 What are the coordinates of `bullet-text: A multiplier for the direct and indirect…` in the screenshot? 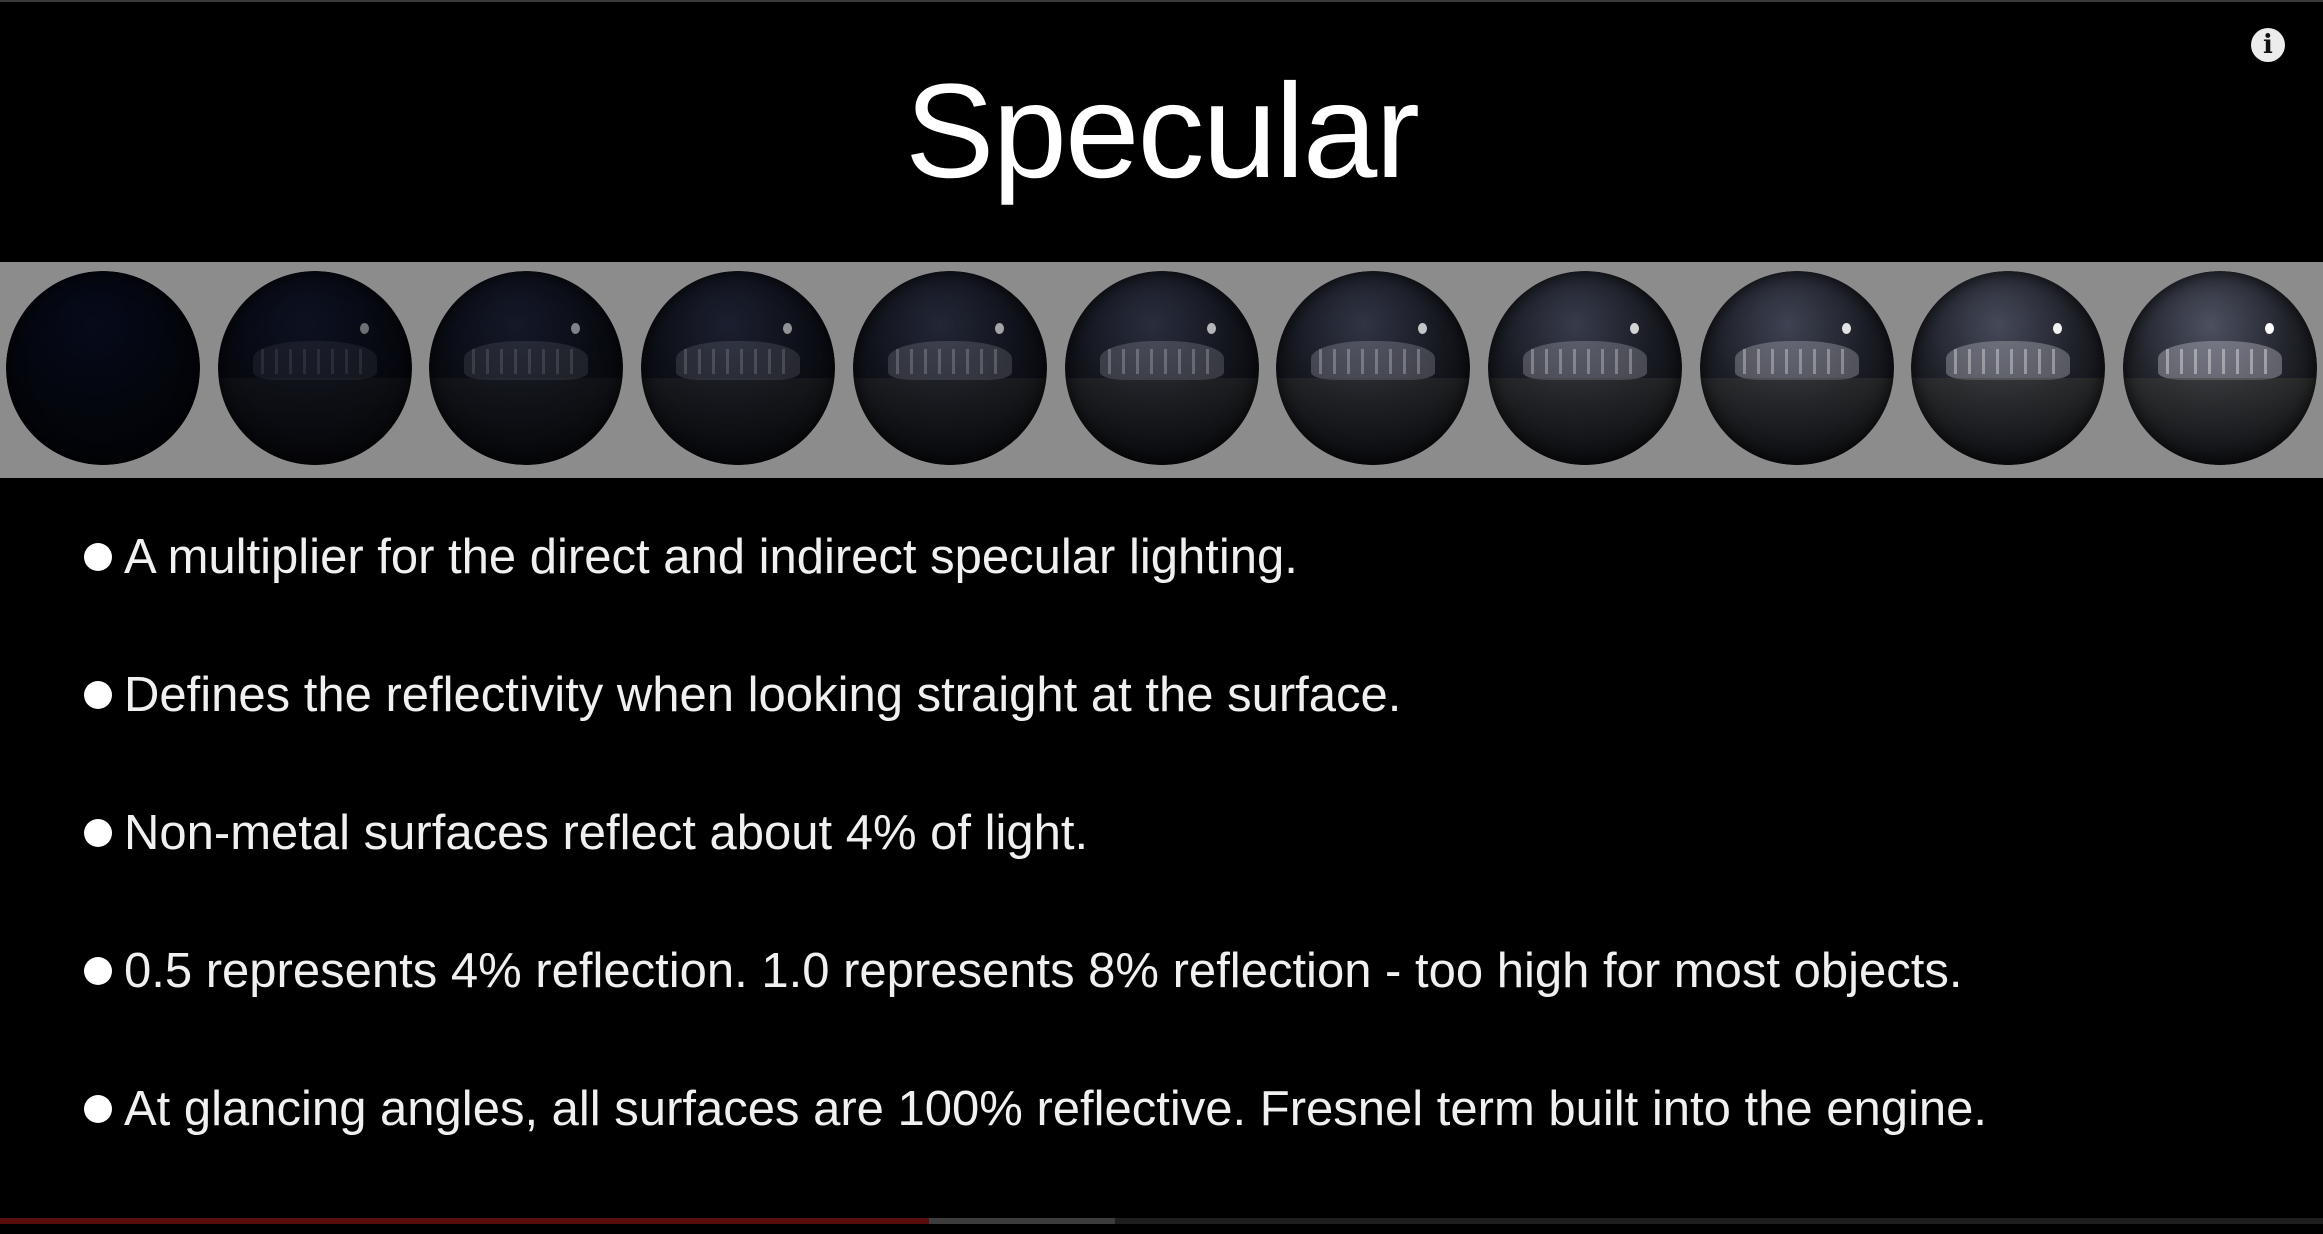 It's located at (711, 557).